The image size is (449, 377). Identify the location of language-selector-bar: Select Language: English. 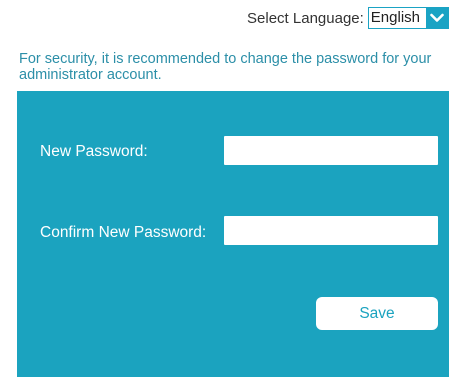
(348, 18).